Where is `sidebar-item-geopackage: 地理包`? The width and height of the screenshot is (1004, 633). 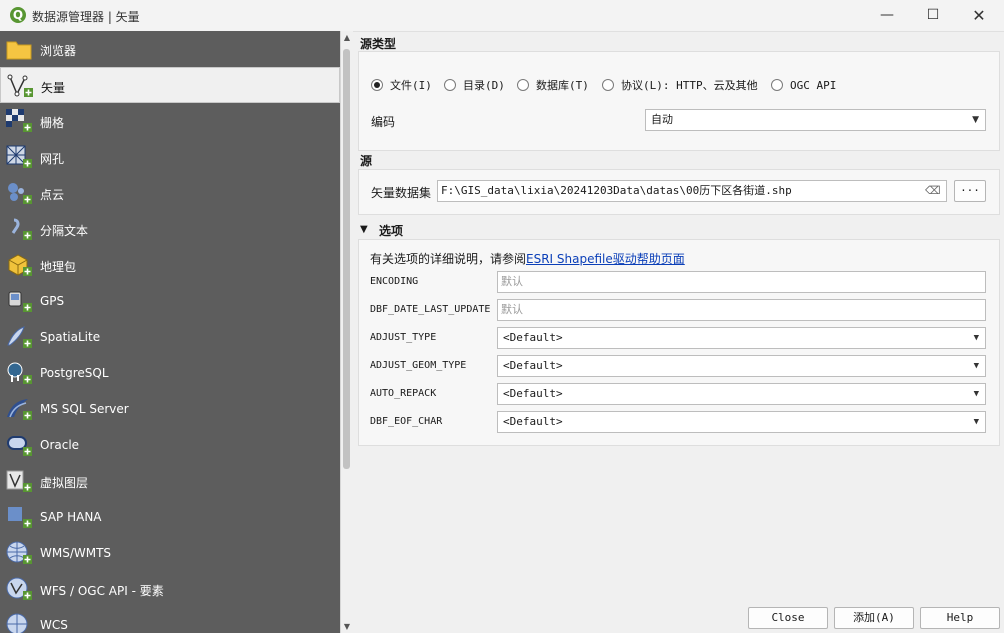
sidebar-item-geopackage: 地理包 is located at coordinates (170, 265).